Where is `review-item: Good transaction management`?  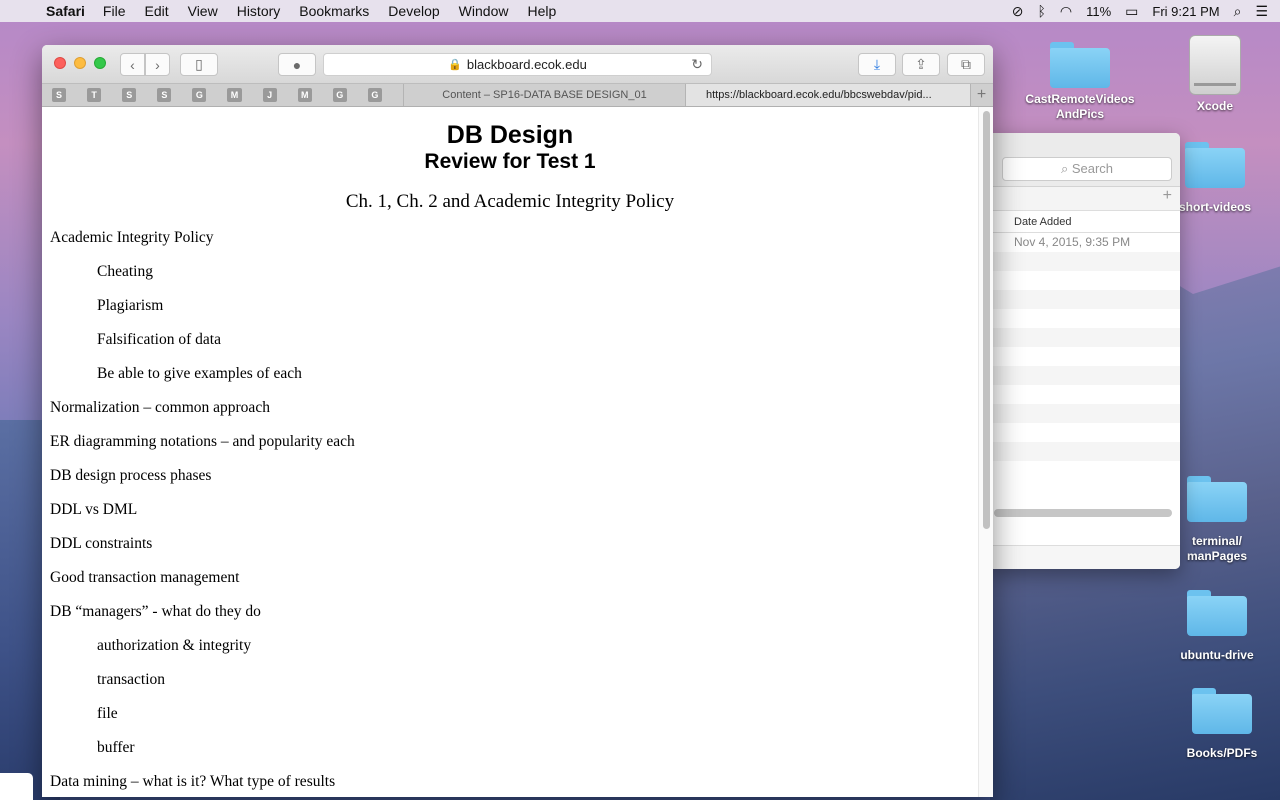
review-item: Good transaction management is located at coordinates (145, 577).